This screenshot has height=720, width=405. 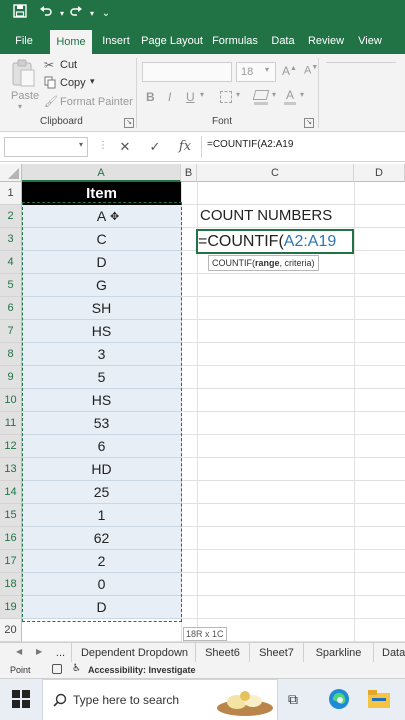 I want to click on row-header: 14, so click(x=11, y=492).